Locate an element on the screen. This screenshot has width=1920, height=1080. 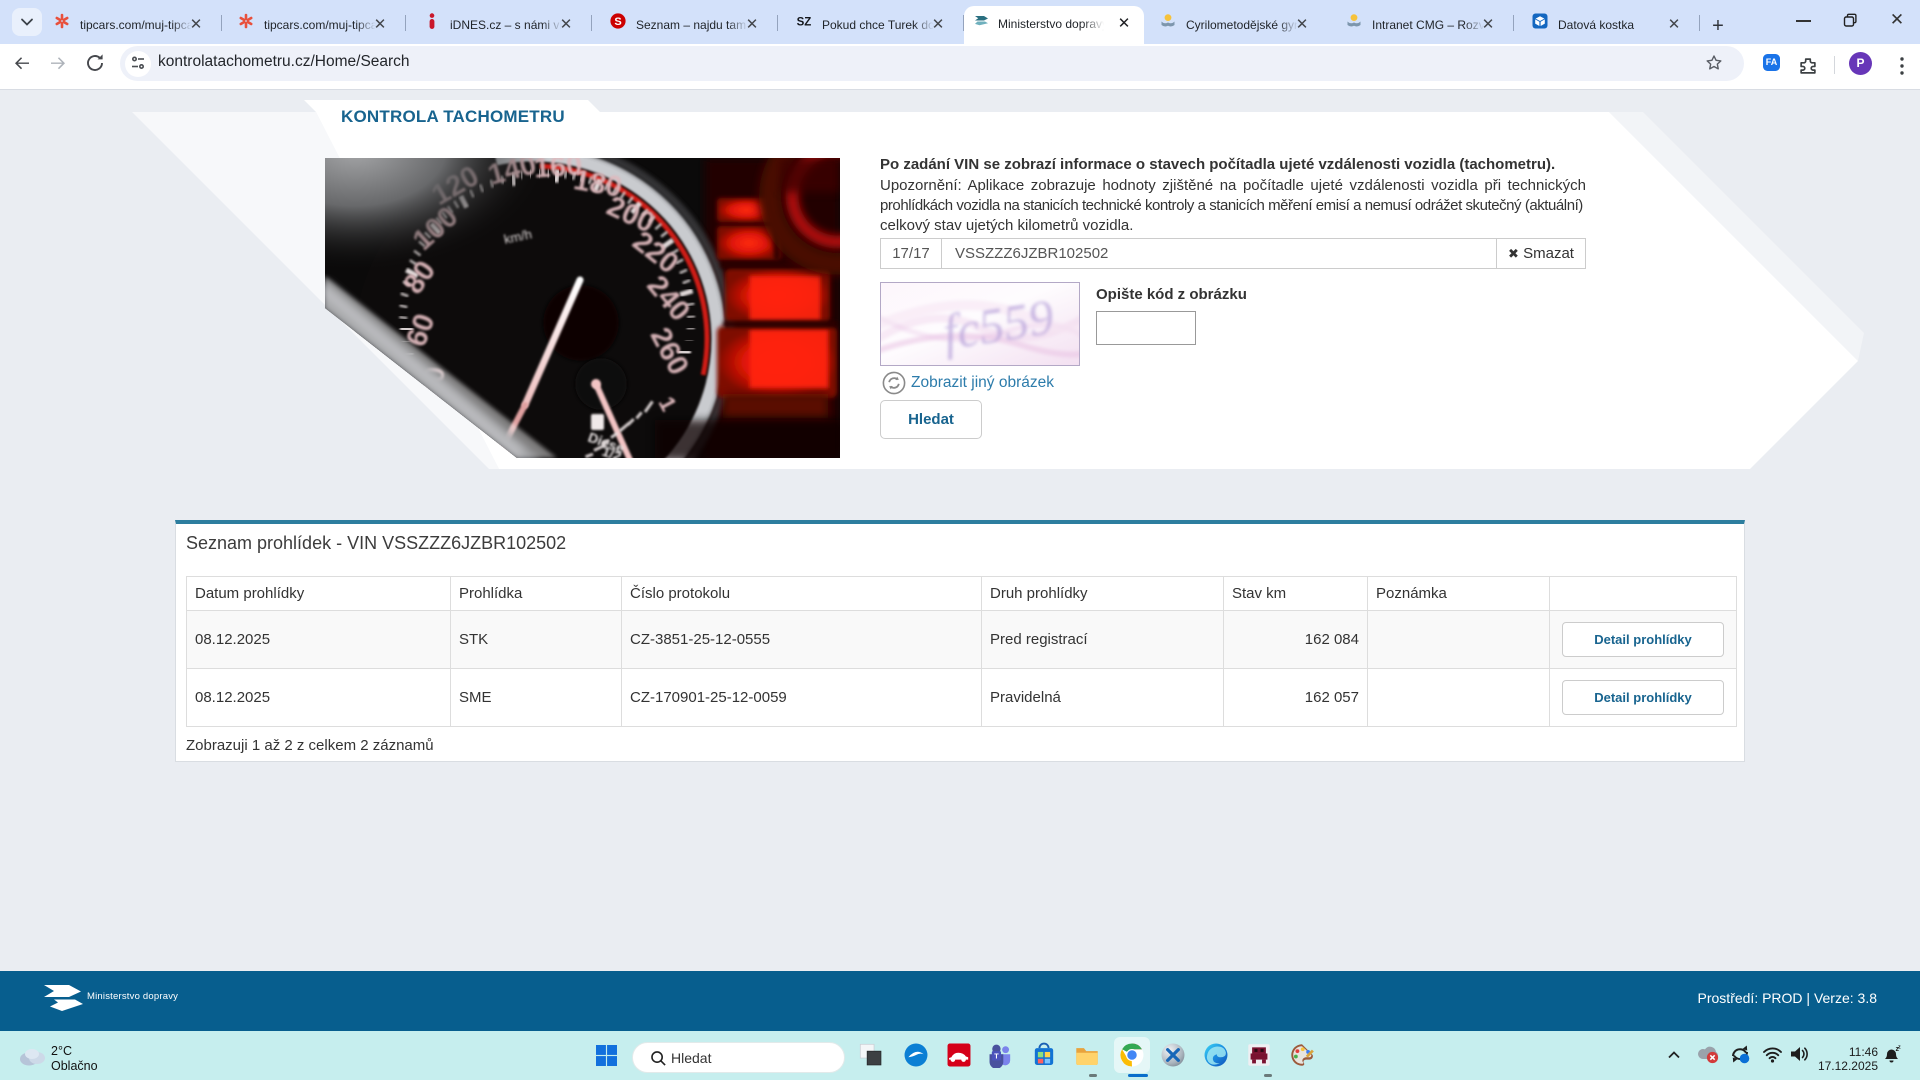
svg-text: S is located at coordinates (617, 22).